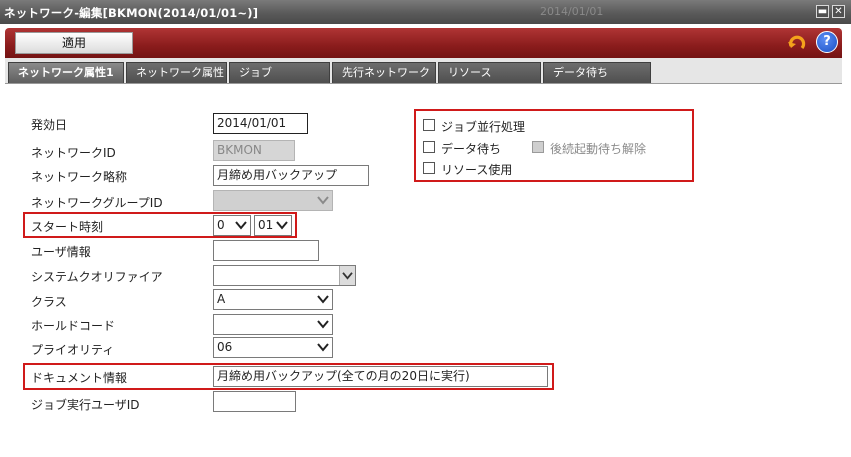 The image size is (851, 457). I want to click on tab-network-attr-2: ネットワーク属性2, so click(176, 80).